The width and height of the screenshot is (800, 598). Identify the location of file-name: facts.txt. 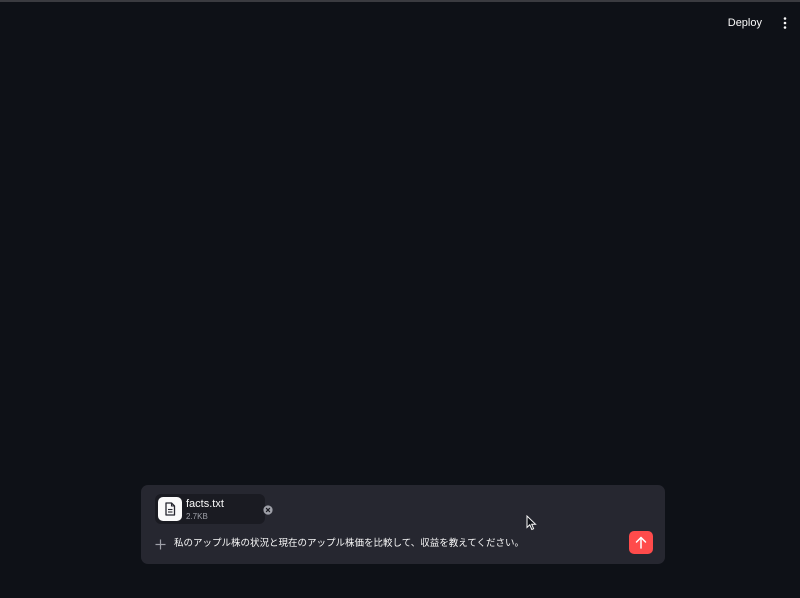
(205, 504).